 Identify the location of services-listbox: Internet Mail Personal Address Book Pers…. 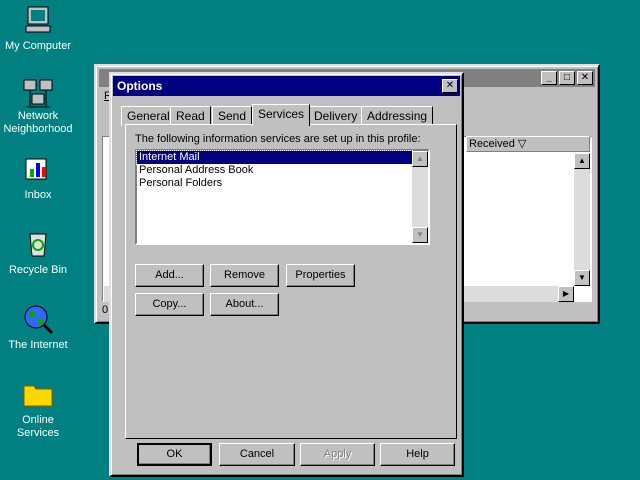
(282, 197).